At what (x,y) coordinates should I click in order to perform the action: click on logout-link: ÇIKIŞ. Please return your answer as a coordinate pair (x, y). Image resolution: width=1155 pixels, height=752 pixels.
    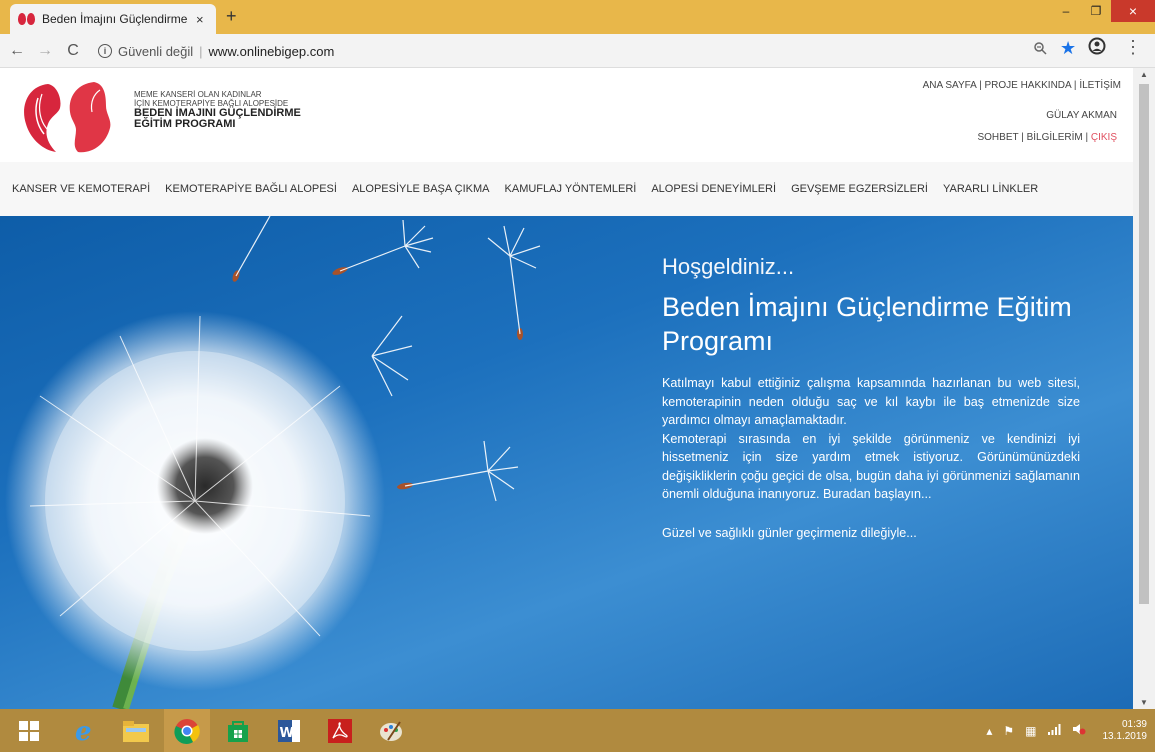
    Looking at the image, I should click on (1104, 137).